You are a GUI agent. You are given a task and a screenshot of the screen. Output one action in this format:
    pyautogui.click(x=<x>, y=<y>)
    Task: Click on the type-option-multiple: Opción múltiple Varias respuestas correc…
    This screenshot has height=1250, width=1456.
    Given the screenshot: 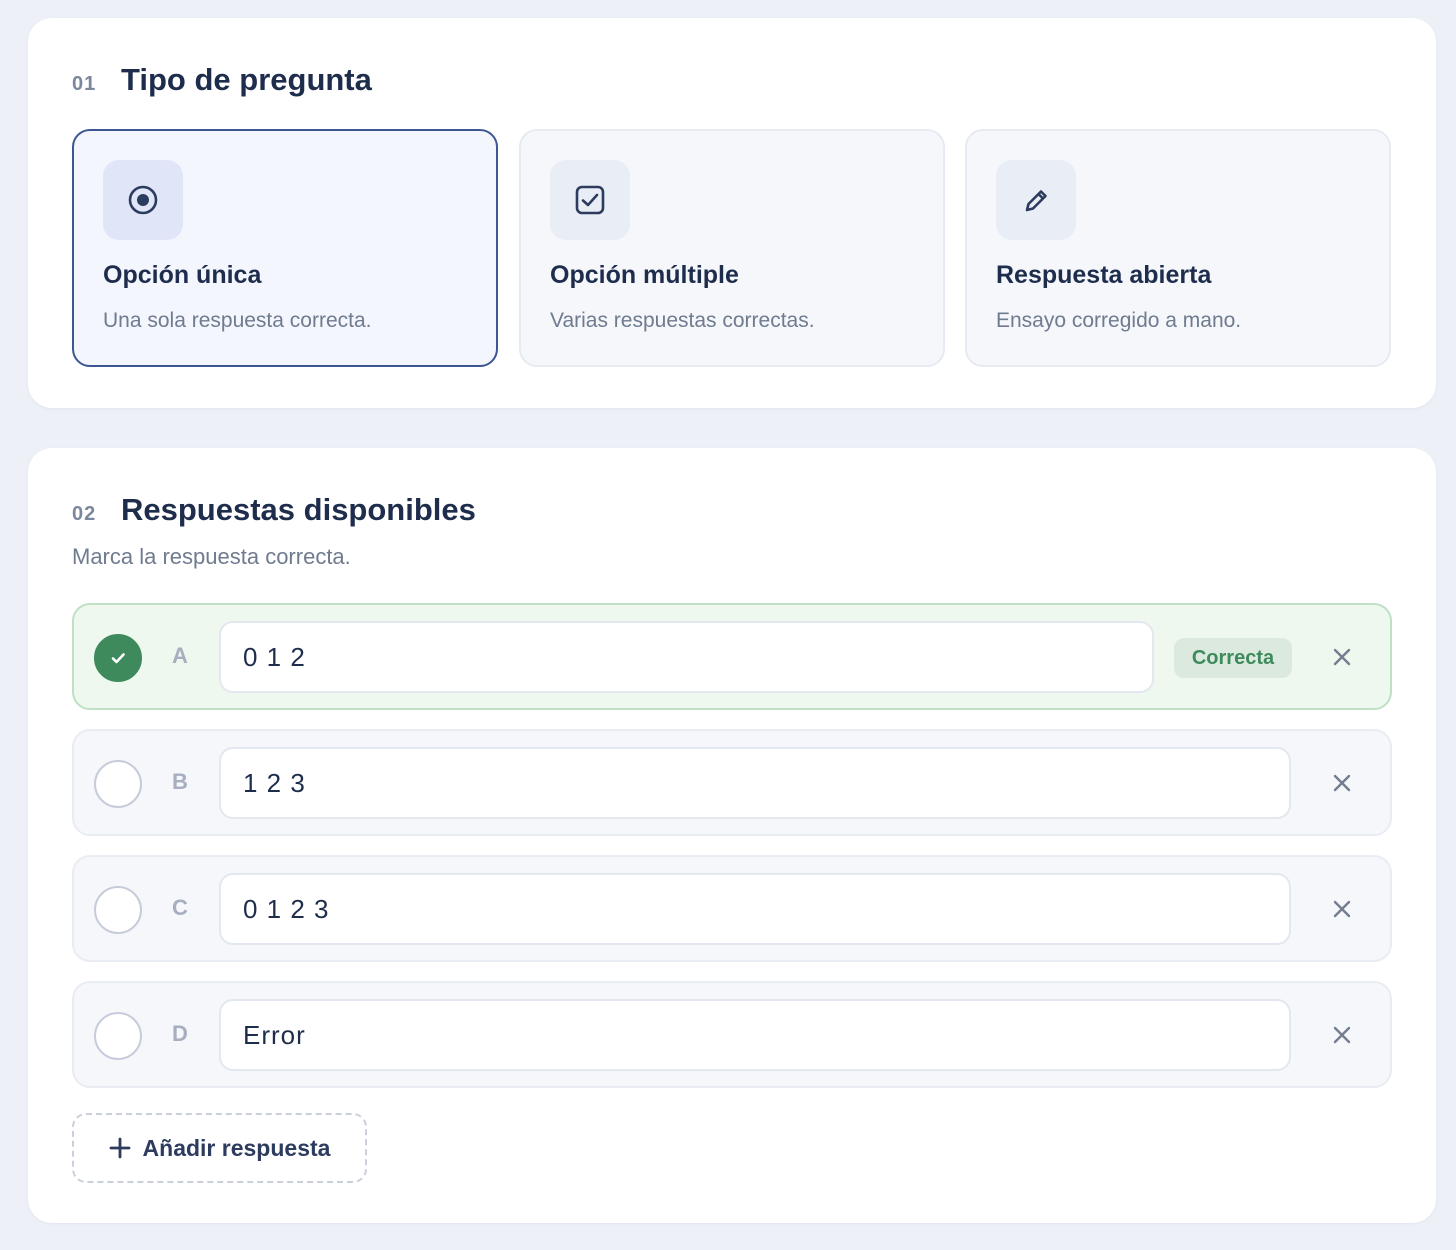 What is the action you would take?
    pyautogui.click(x=732, y=248)
    